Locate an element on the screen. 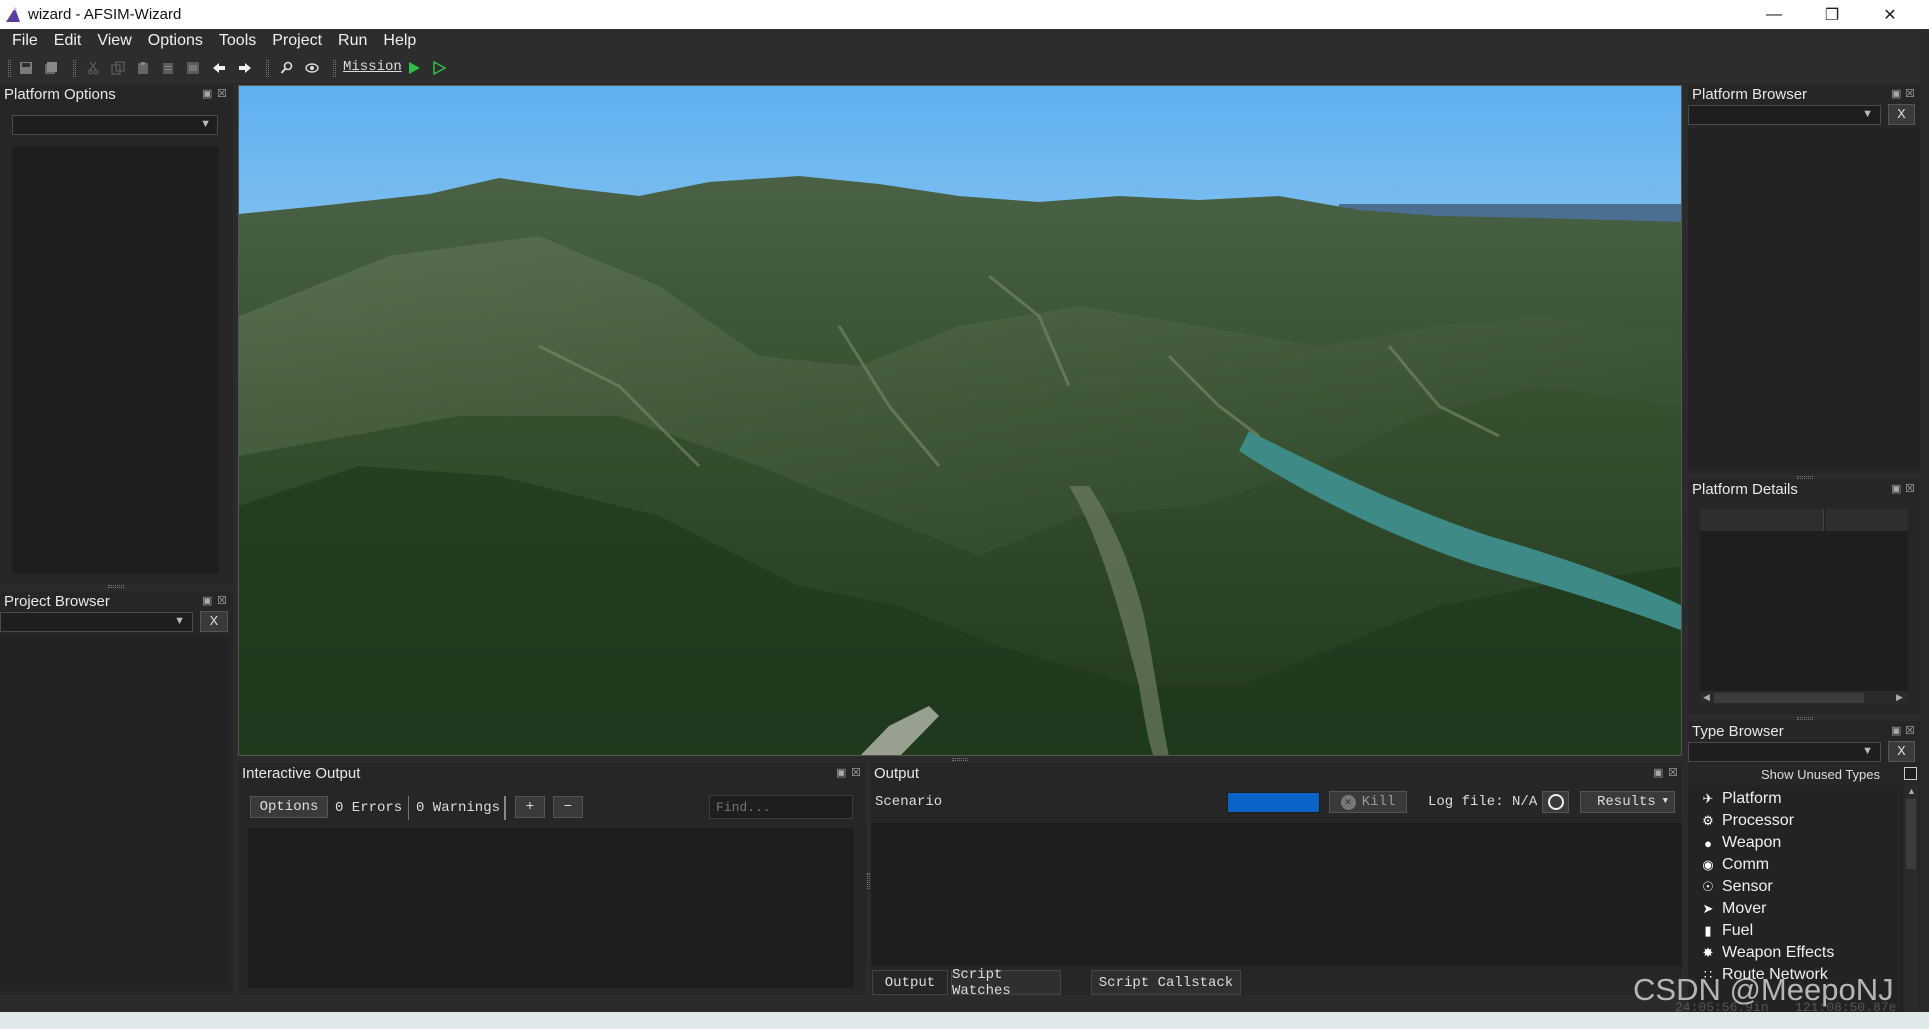 The width and height of the screenshot is (1929, 1029). refresh-icon is located at coordinates (1555, 802).